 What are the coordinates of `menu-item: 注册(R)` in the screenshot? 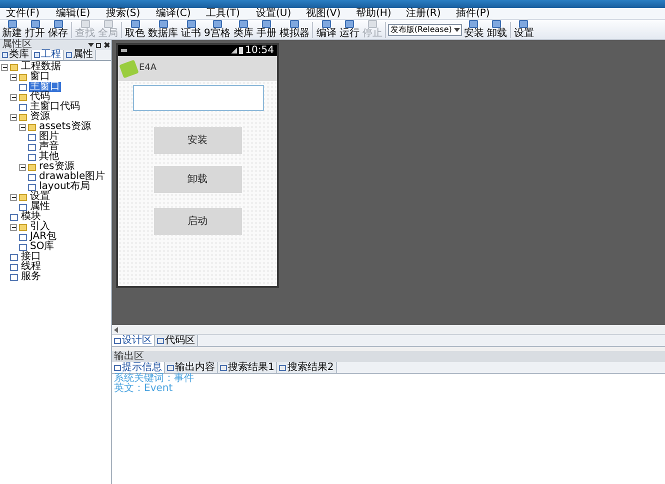 It's located at (425, 14).